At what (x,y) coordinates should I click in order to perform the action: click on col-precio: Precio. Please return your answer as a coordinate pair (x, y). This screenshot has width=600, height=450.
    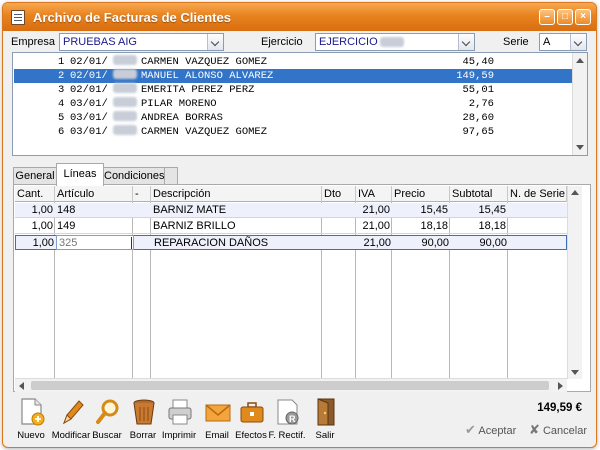
    Looking at the image, I should click on (421, 194).